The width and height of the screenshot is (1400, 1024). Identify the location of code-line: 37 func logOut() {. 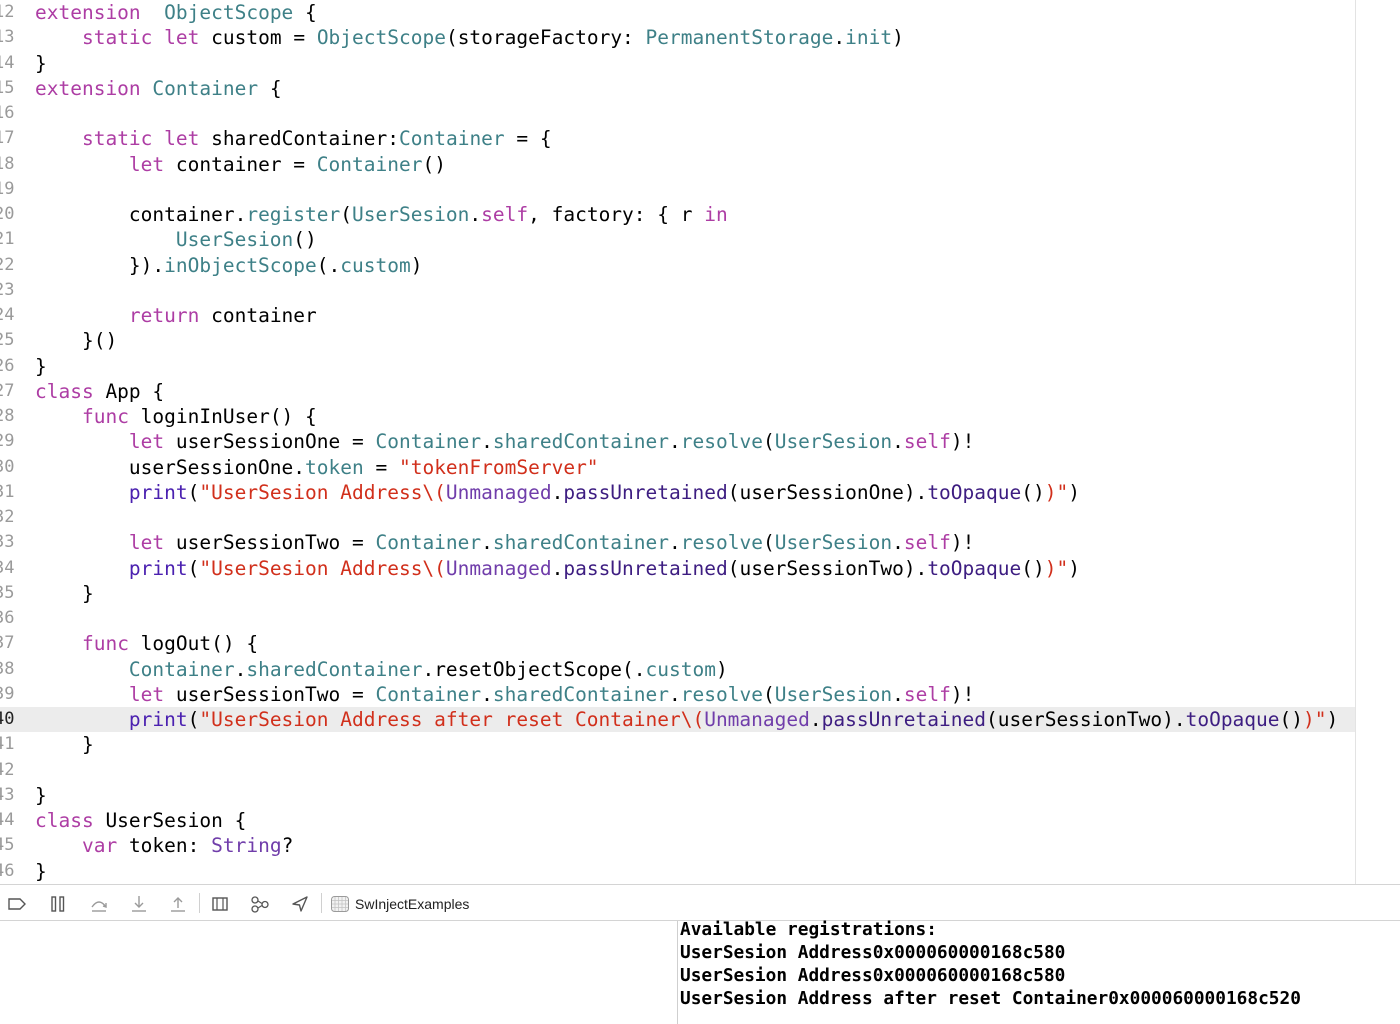
(677, 643).